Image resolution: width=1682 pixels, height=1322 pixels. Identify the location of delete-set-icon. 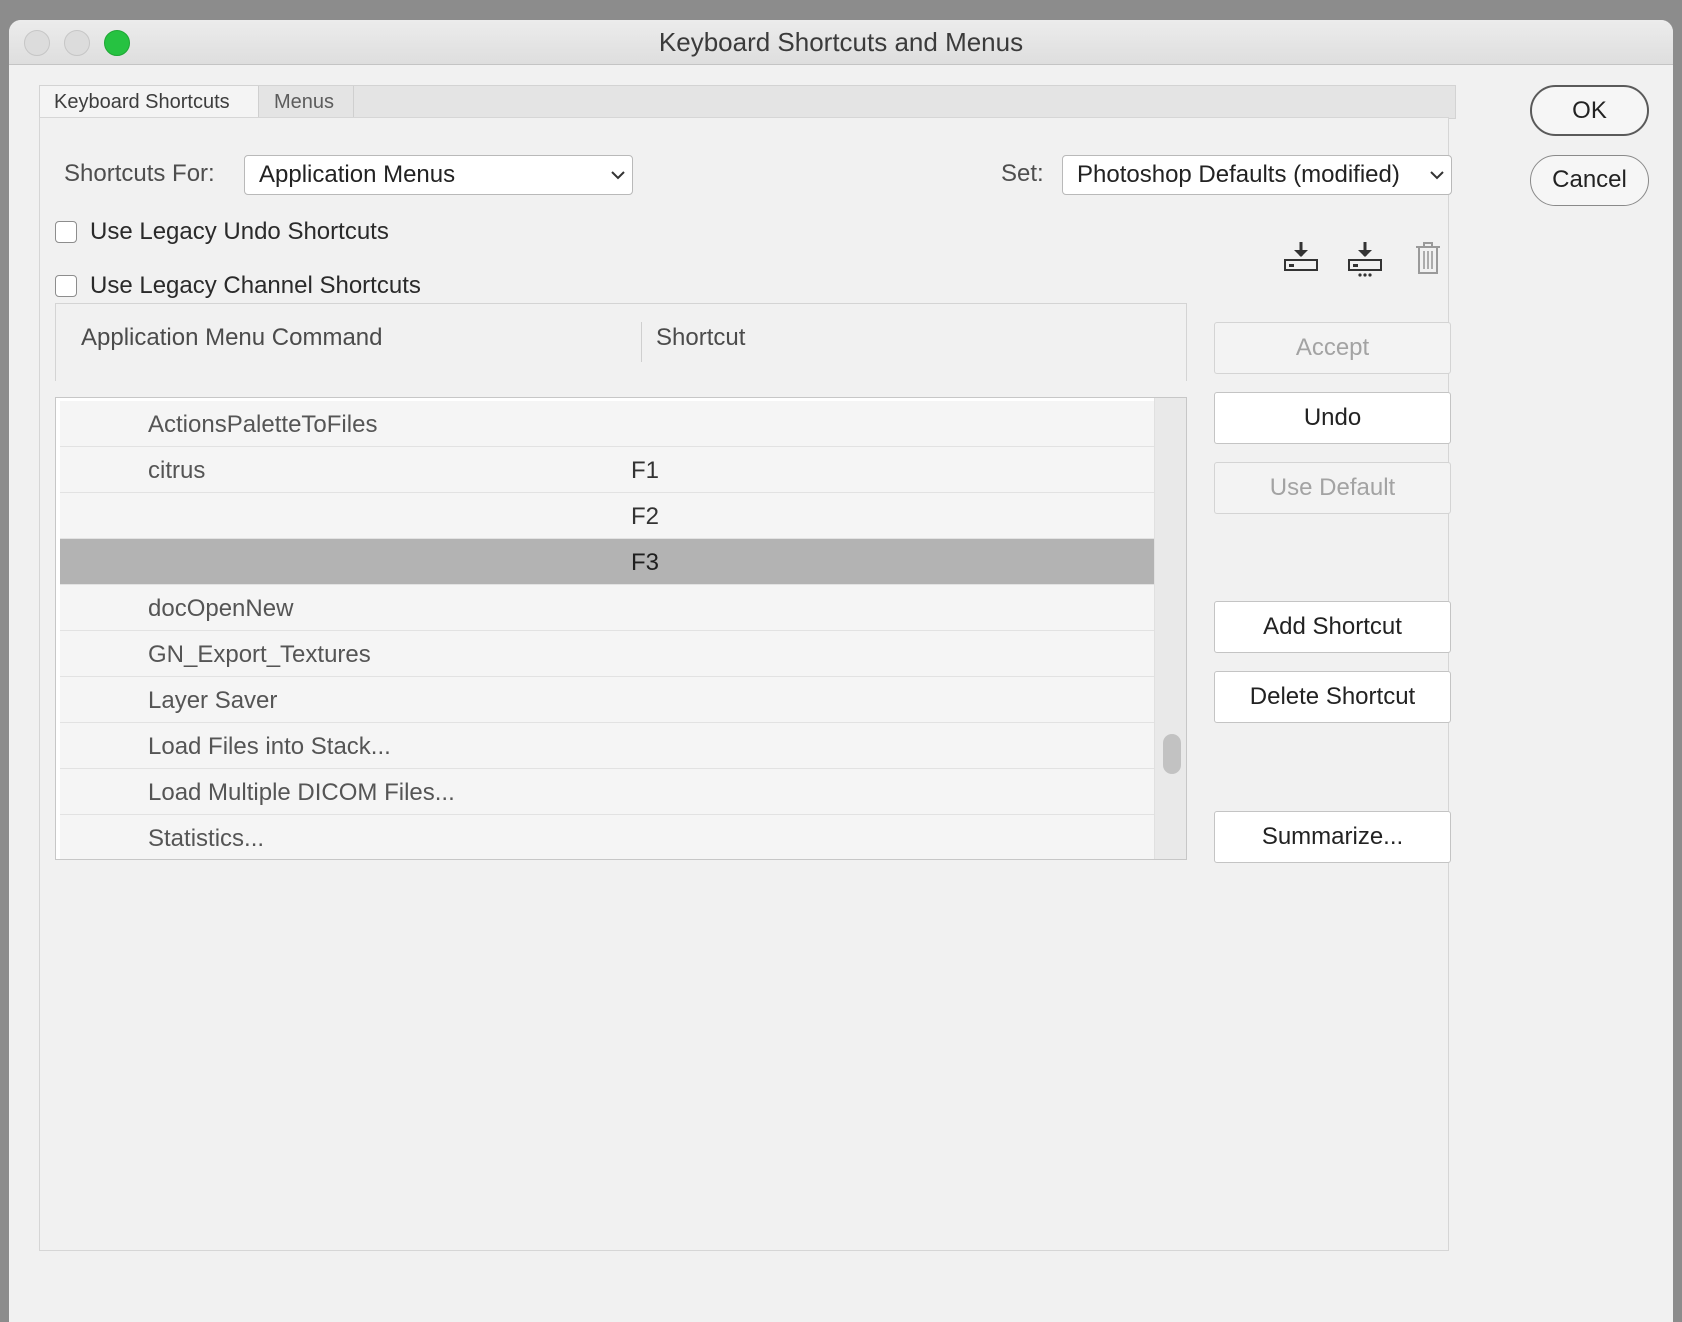
(1428, 258).